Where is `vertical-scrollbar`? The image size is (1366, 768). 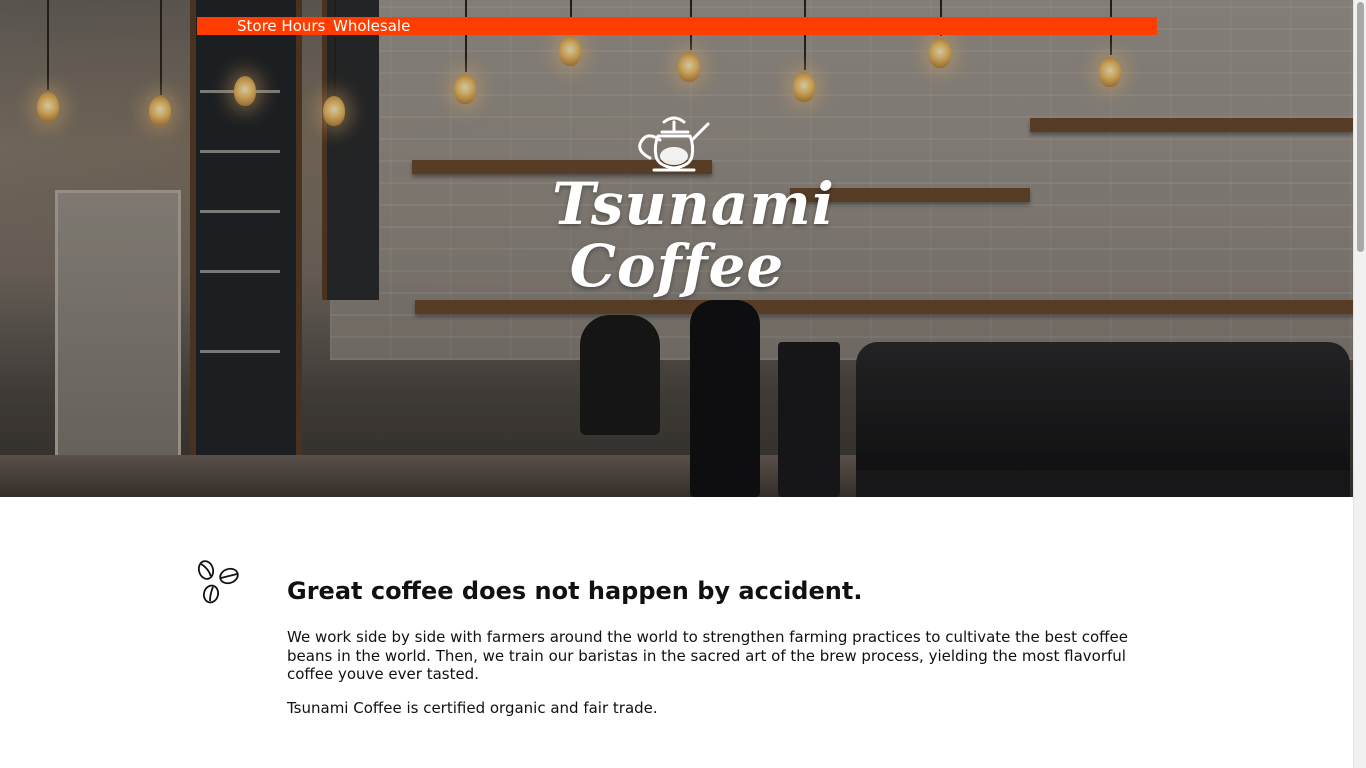 vertical-scrollbar is located at coordinates (1359, 384).